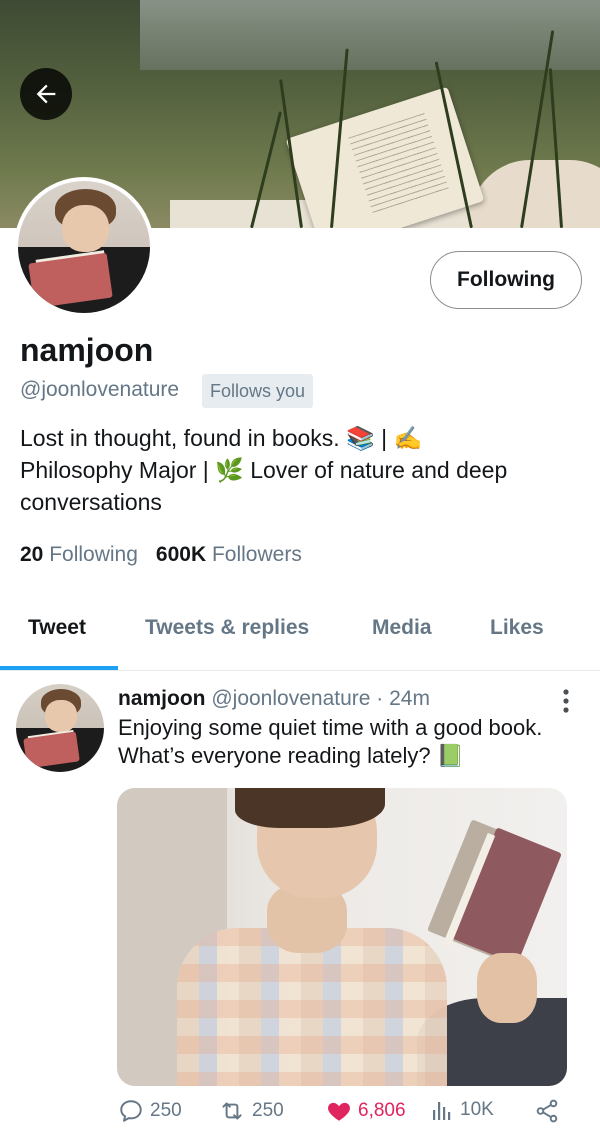  Describe the element at coordinates (517, 628) in the screenshot. I see `tab-likes: Likes` at that location.